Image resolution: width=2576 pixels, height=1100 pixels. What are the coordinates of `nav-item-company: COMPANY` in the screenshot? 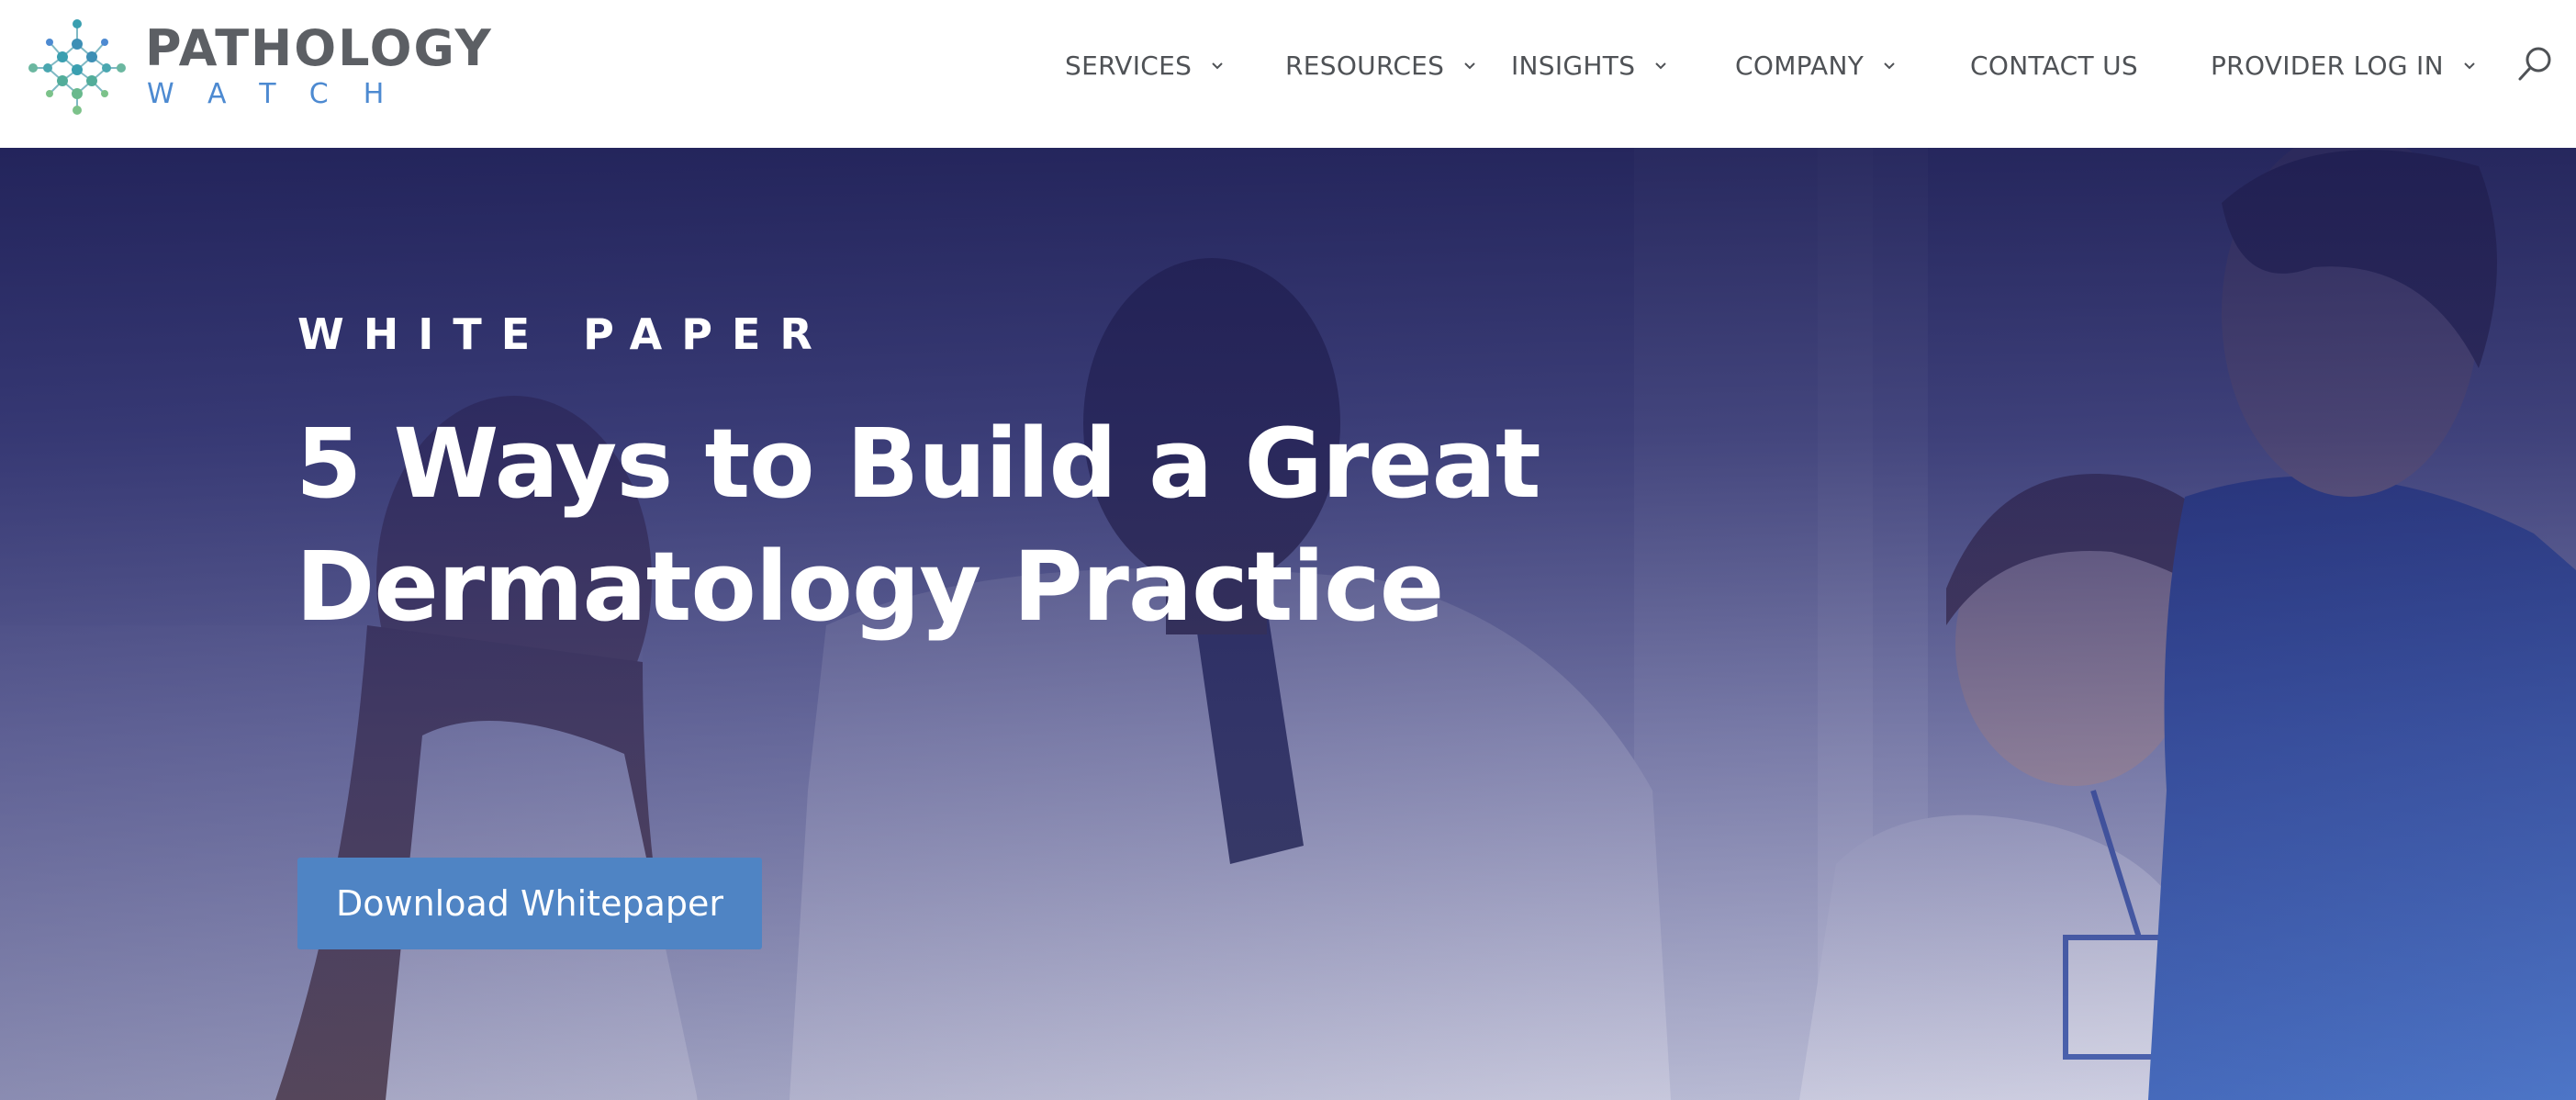 It's located at (1816, 66).